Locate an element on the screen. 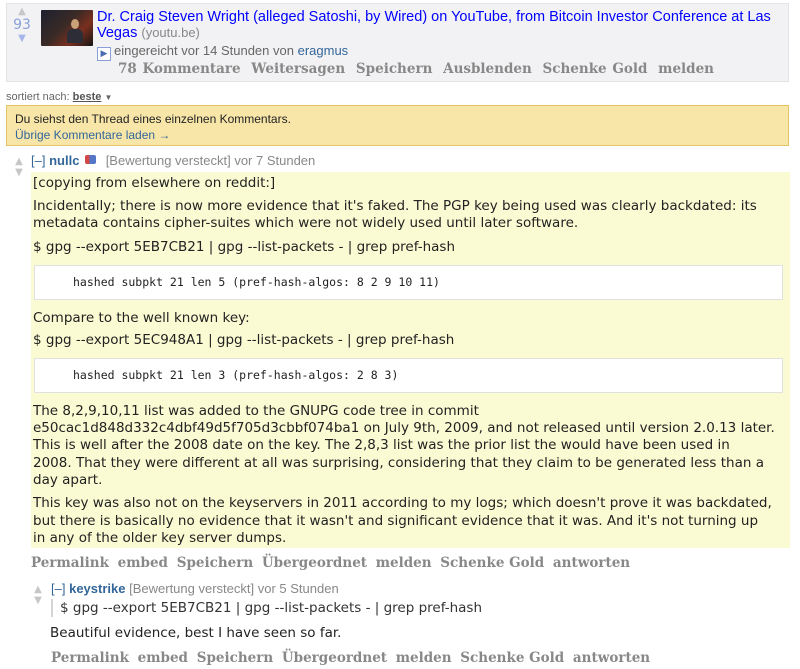 The height and width of the screenshot is (669, 800). post-domain: (youtu.be) is located at coordinates (170, 32).